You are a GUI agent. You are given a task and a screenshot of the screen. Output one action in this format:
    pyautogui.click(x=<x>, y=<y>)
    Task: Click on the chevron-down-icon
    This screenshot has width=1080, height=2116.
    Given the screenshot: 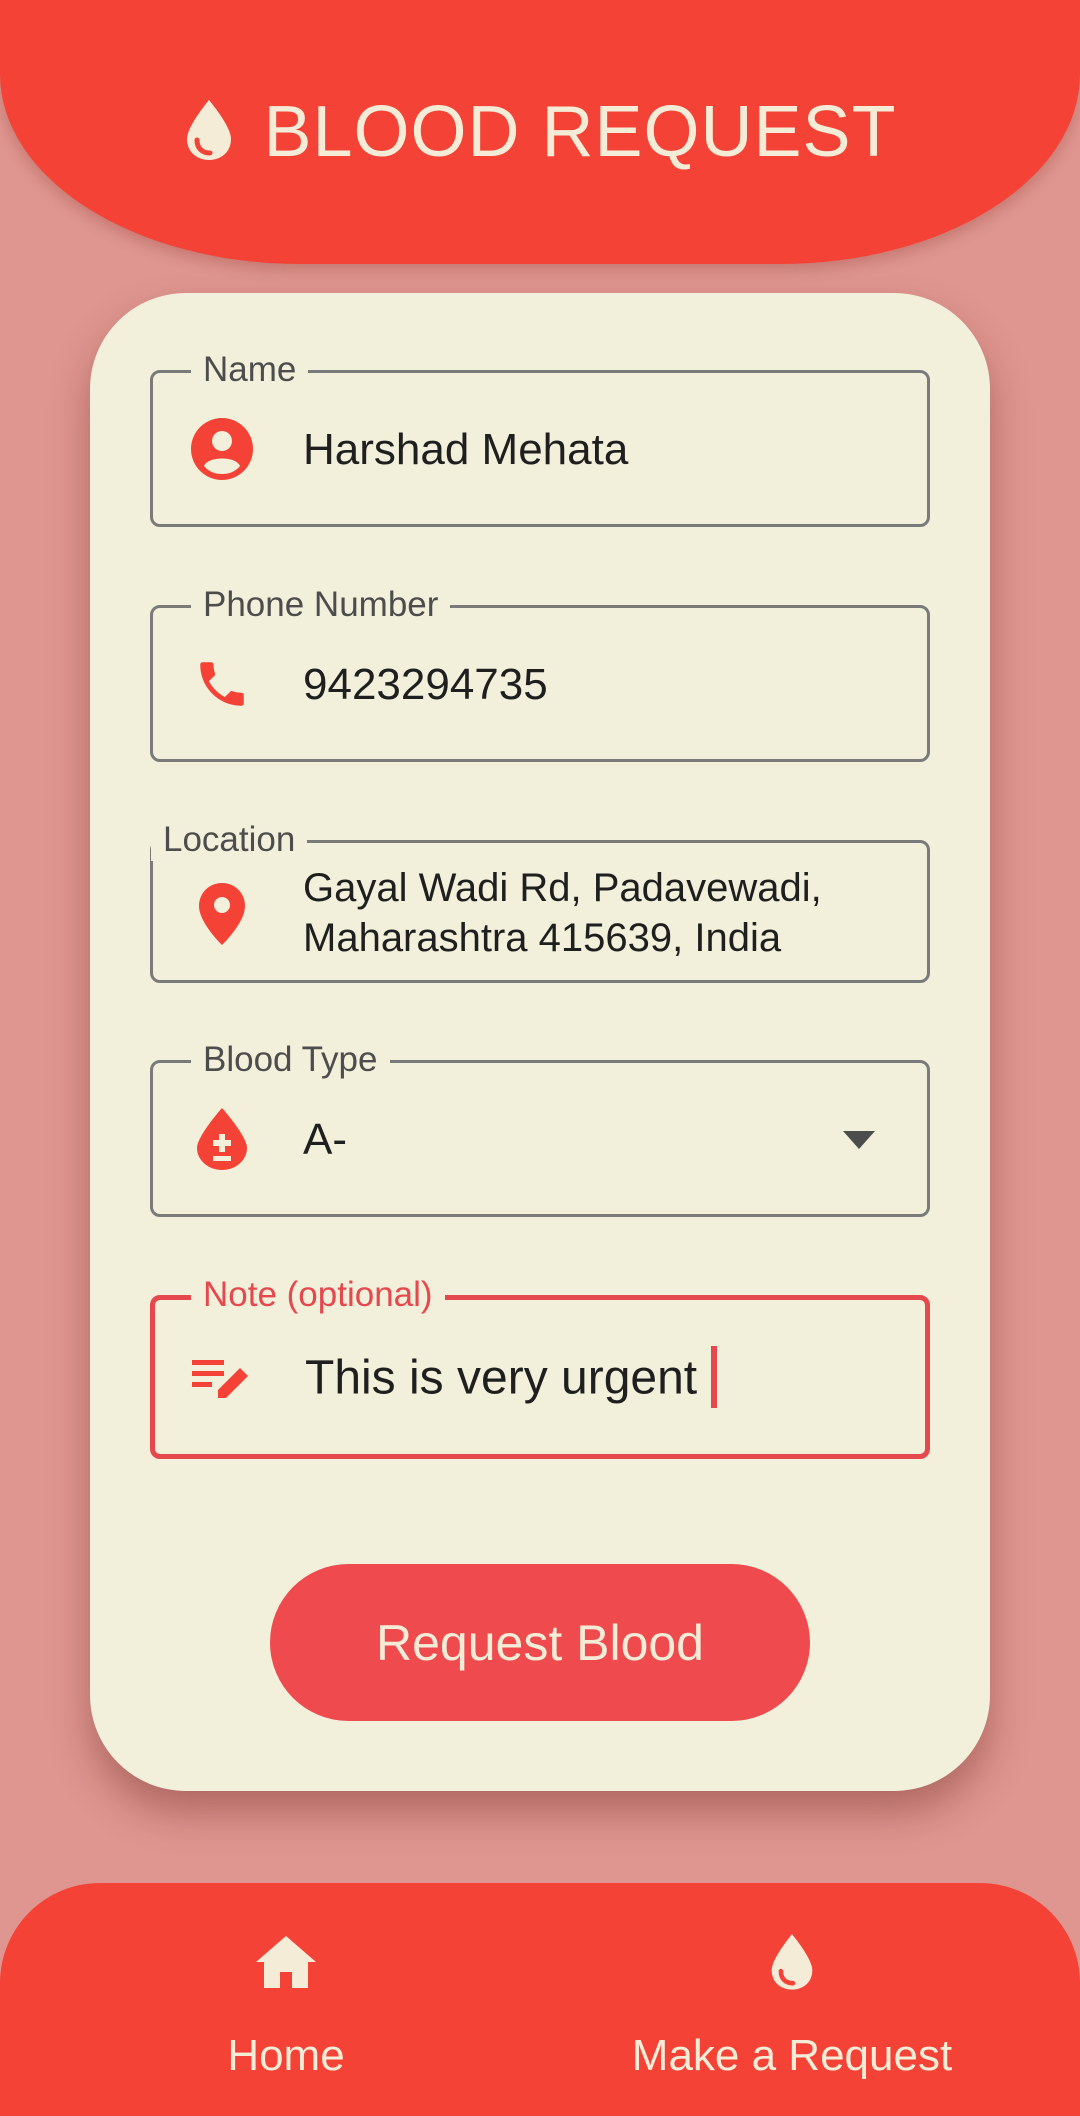 What is the action you would take?
    pyautogui.click(x=859, y=1142)
    